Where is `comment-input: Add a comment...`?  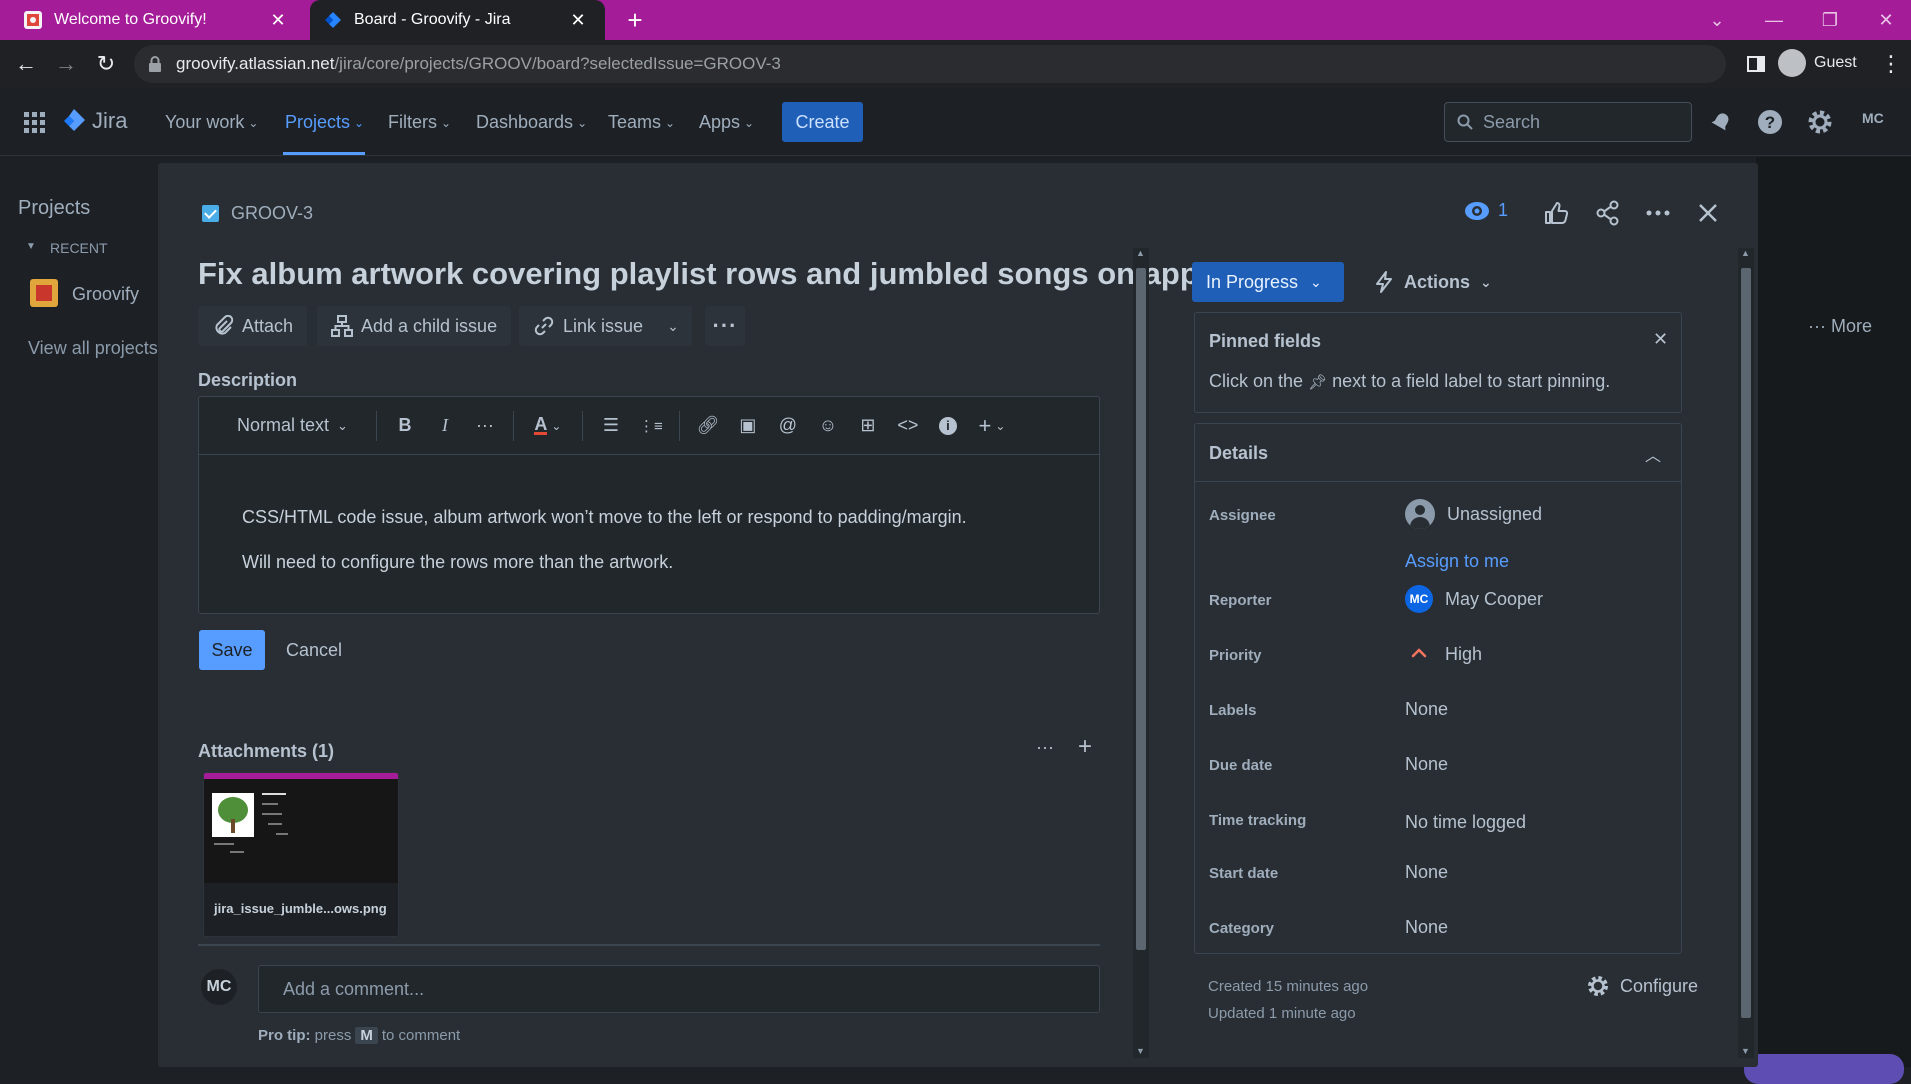 comment-input: Add a comment... is located at coordinates (679, 989).